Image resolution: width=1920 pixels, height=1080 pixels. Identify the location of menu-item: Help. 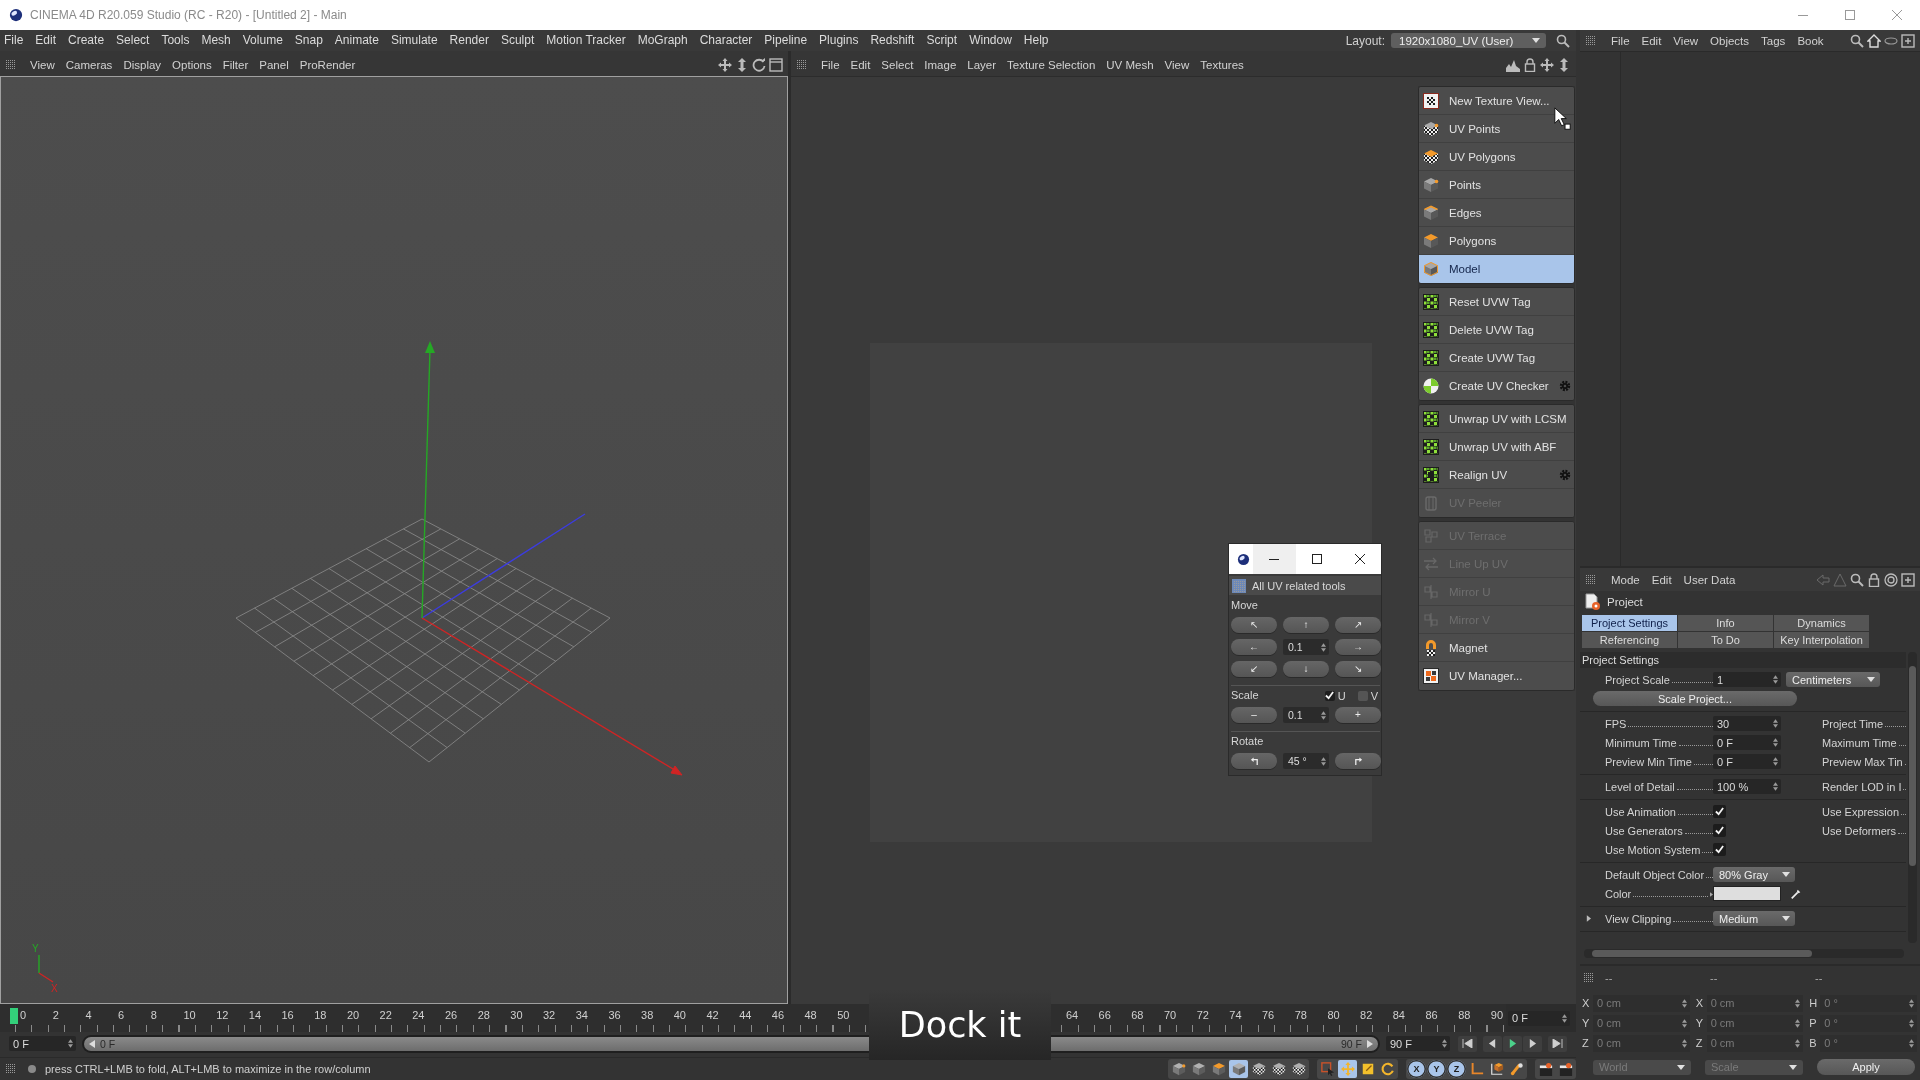
(1036, 40).